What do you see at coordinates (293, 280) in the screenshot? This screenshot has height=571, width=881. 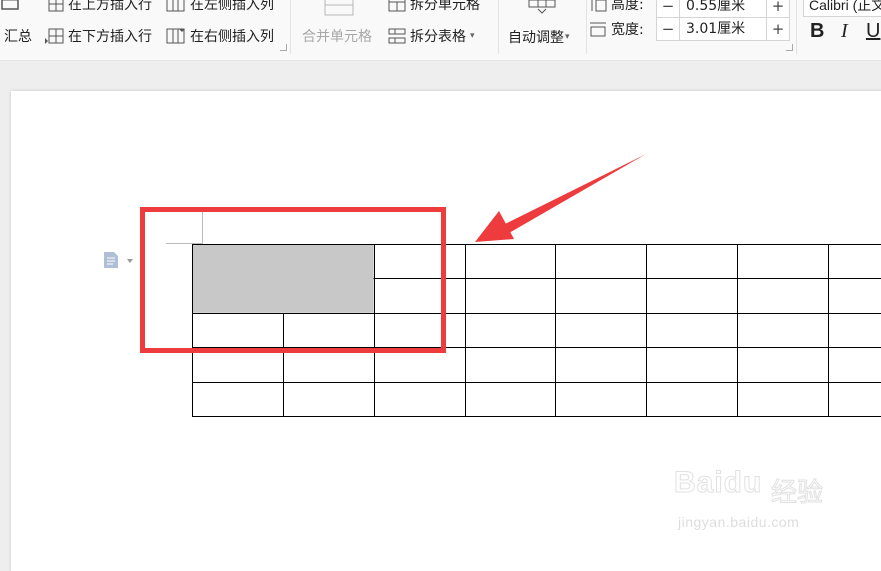 I see `highlight-box` at bounding box center [293, 280].